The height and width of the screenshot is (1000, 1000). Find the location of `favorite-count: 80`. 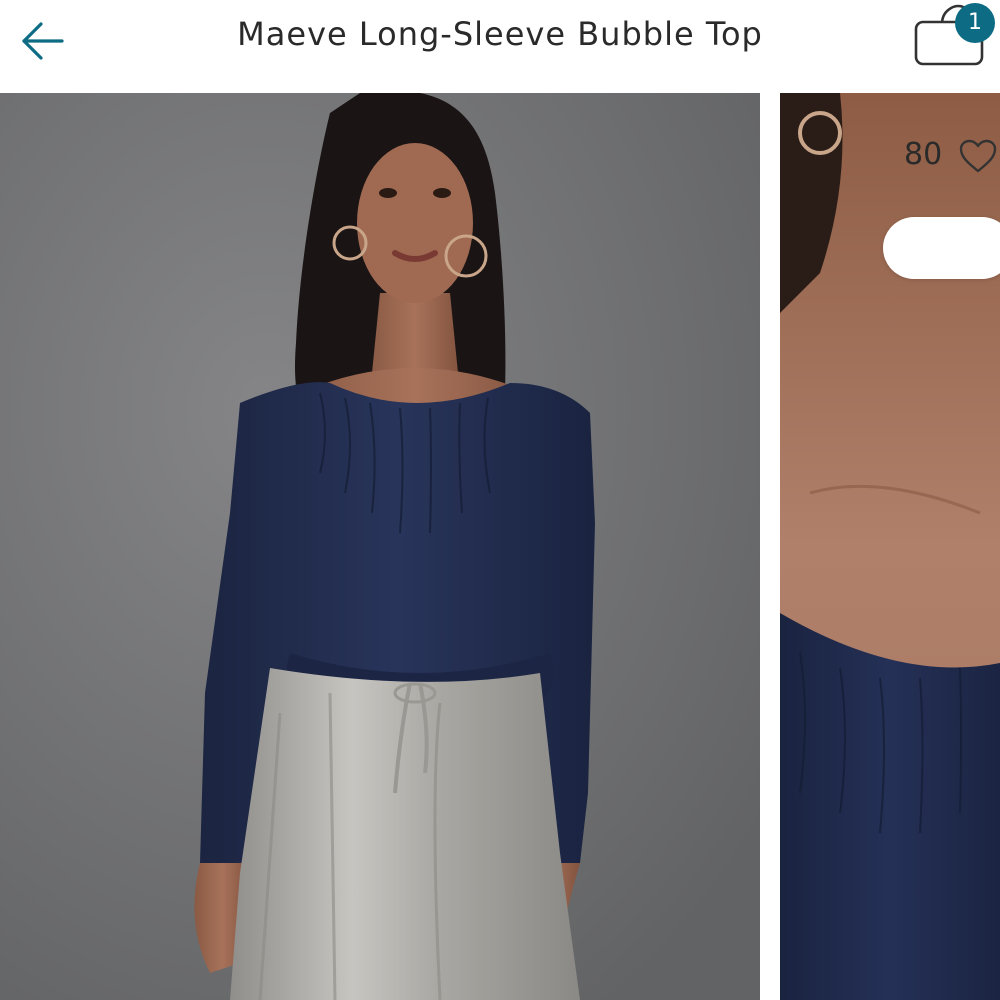

favorite-count: 80 is located at coordinates (923, 154).